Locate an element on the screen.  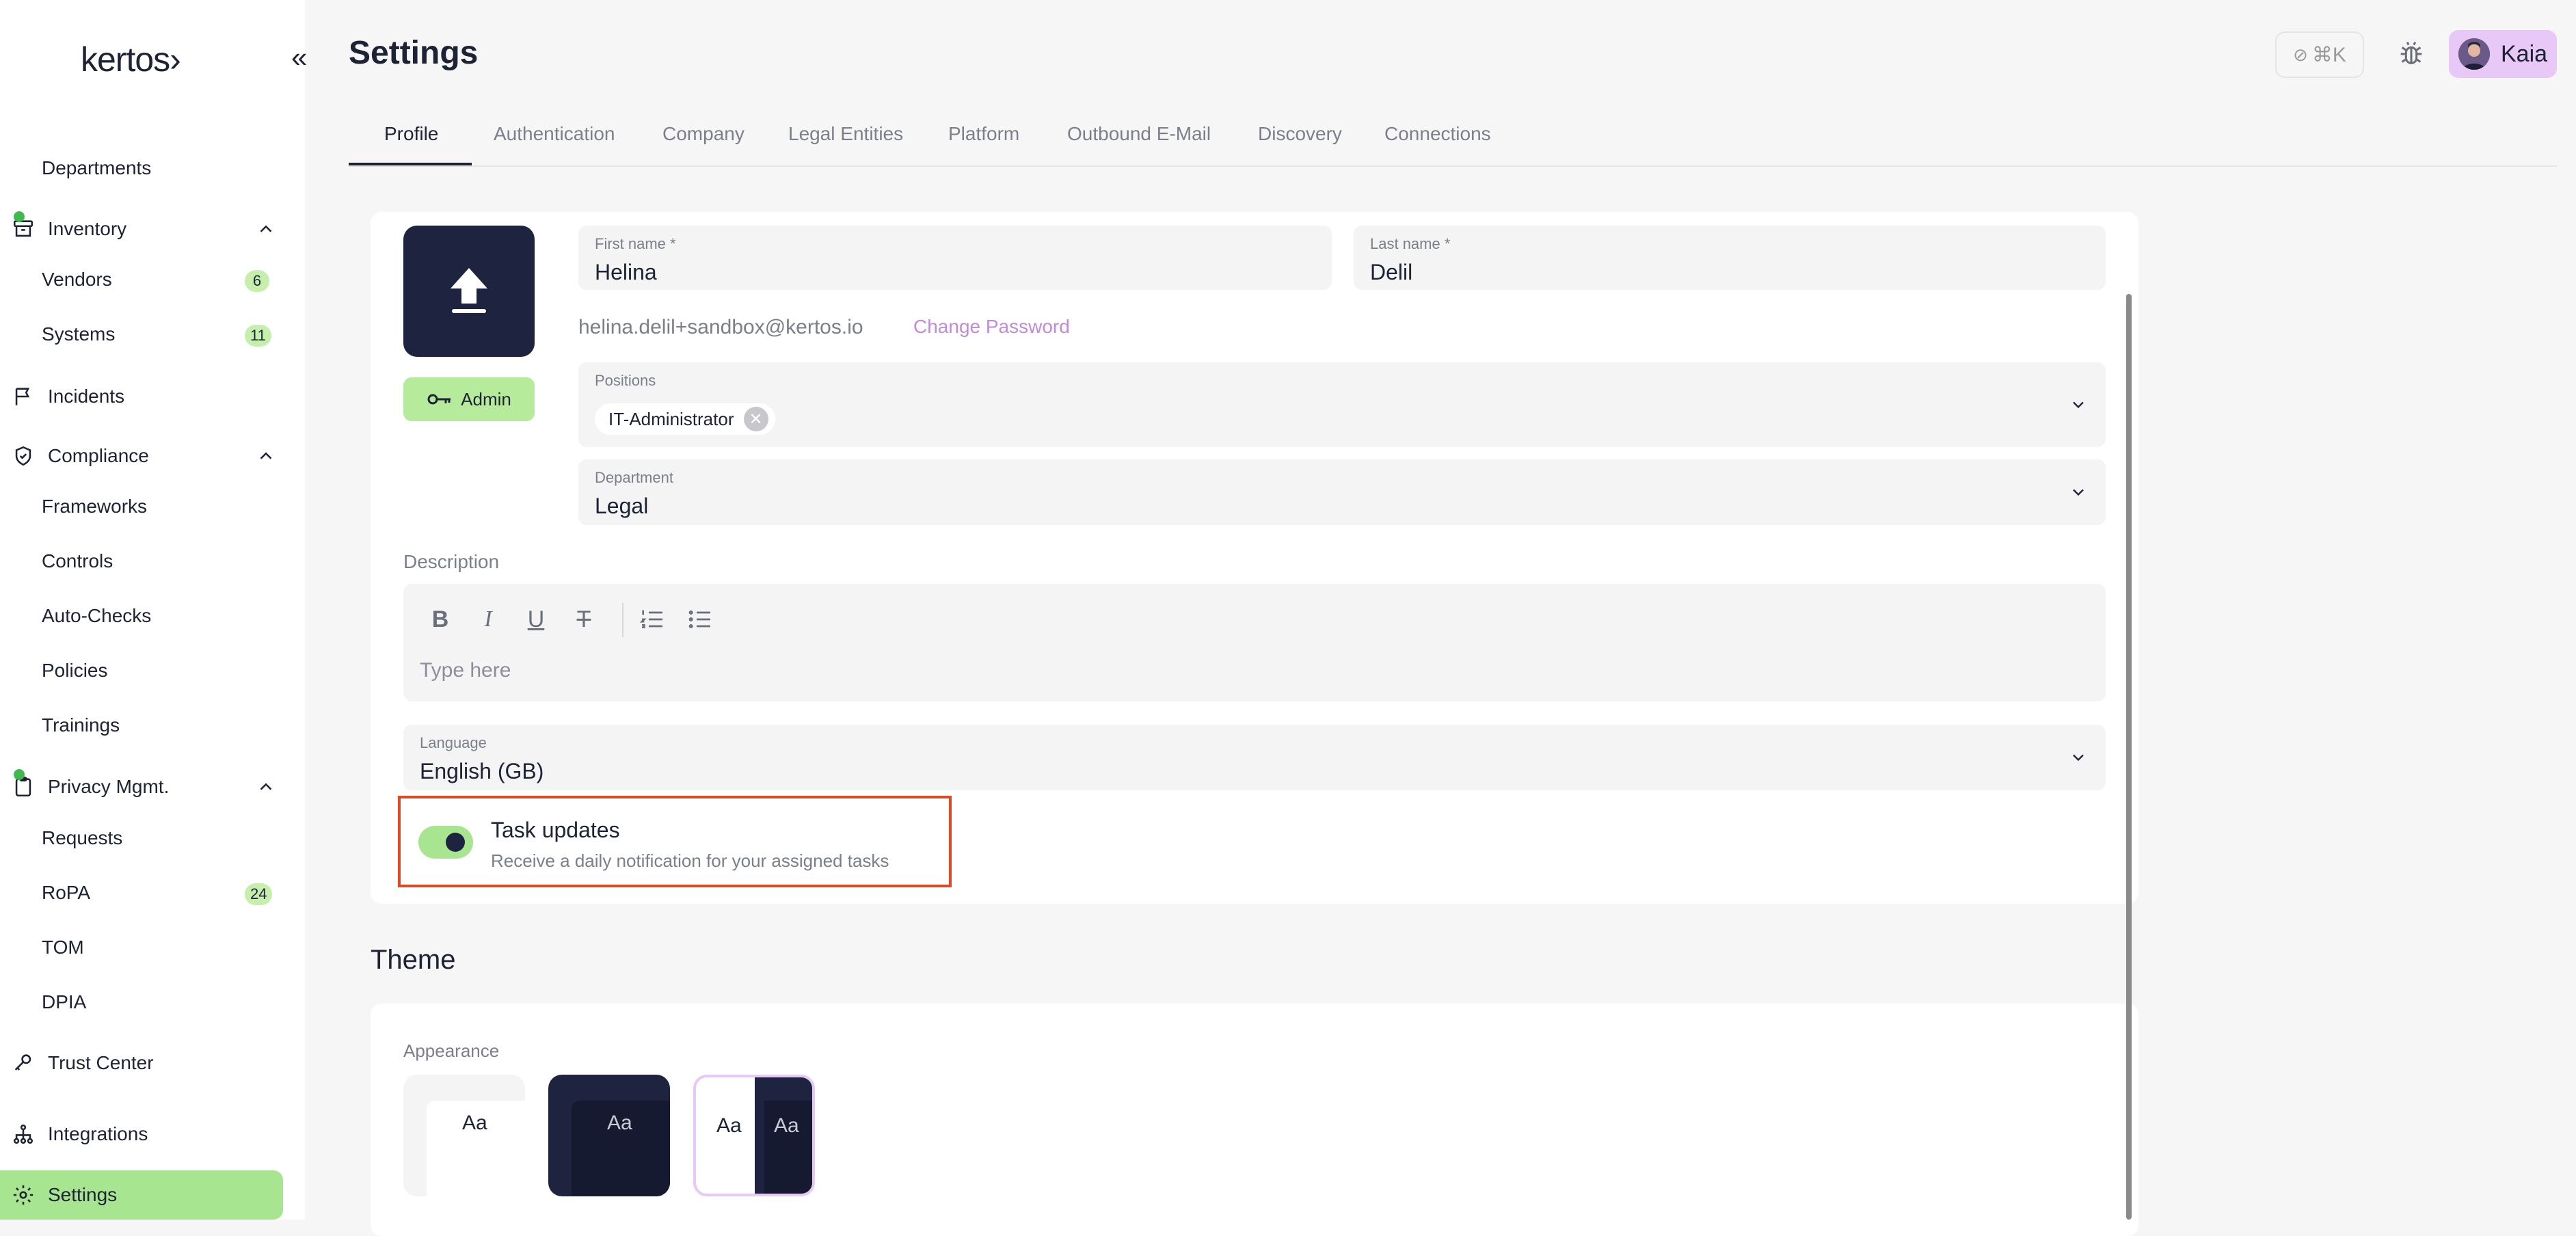
email-text: helina.delil+sandbox@kertos.io is located at coordinates (720, 327).